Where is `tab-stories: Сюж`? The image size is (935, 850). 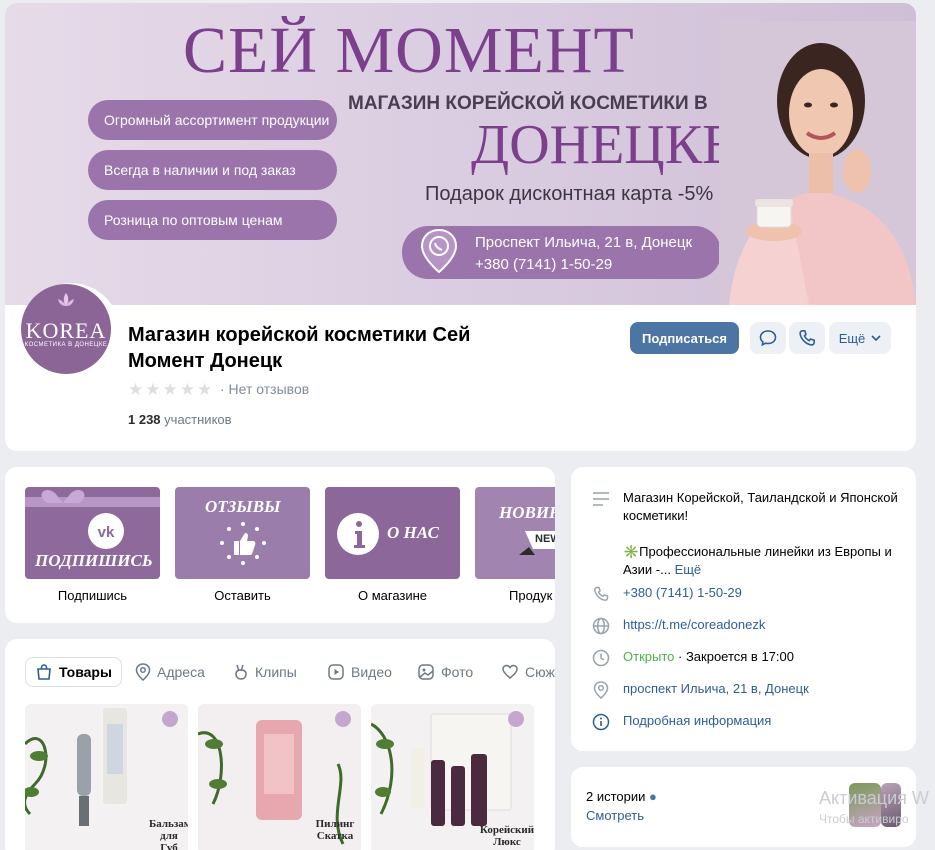
tab-stories: Сюж is located at coordinates (528, 672).